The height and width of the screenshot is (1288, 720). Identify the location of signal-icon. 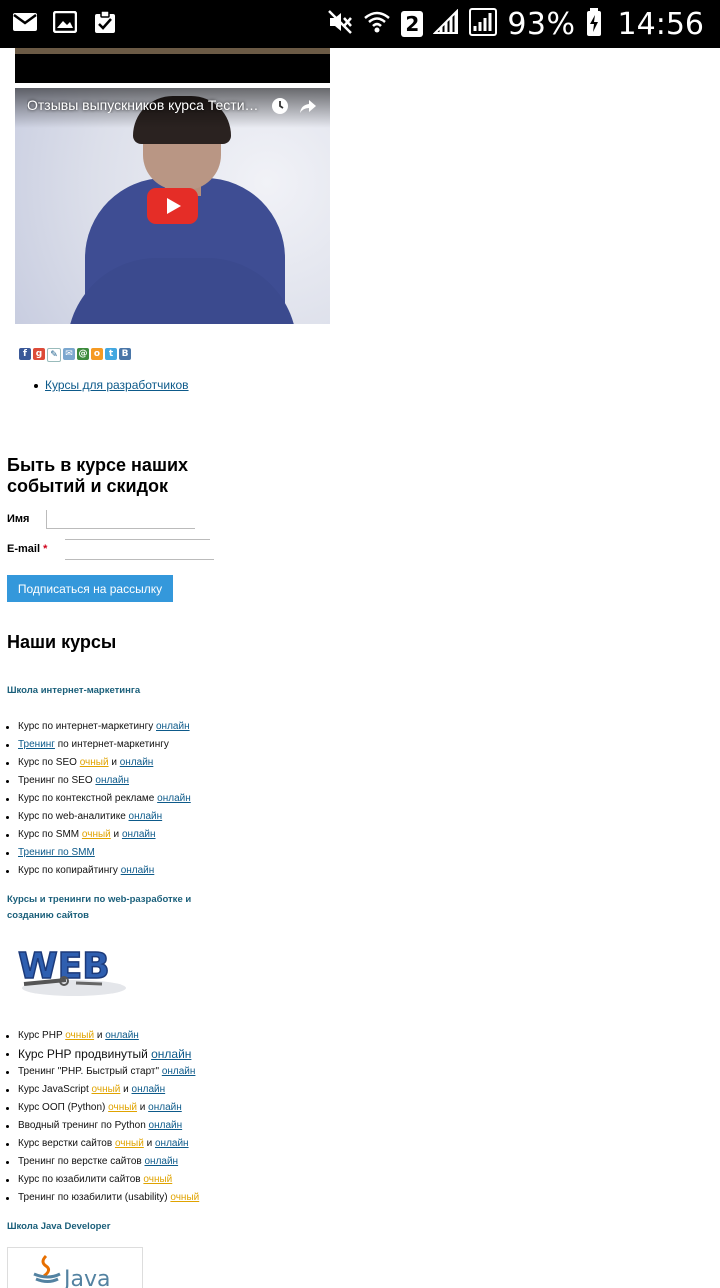
(445, 24).